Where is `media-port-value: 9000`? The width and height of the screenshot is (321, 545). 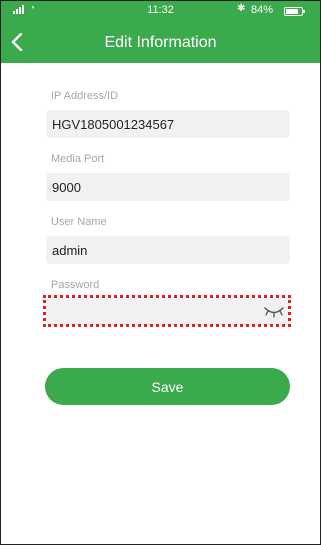 media-port-value: 9000 is located at coordinates (66, 187).